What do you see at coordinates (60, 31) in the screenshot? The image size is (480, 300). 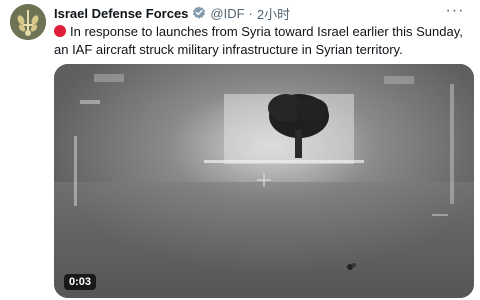 I see `red-circle-icon` at bounding box center [60, 31].